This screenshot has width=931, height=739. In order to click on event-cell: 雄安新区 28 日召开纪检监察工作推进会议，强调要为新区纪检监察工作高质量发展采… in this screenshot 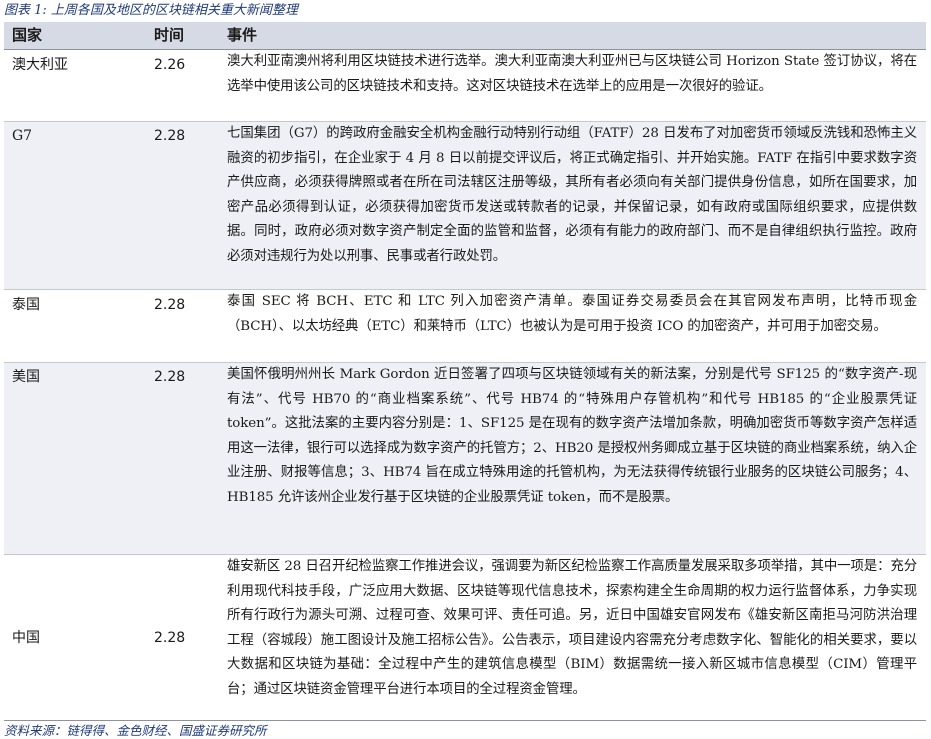, I will do `click(572, 628)`.